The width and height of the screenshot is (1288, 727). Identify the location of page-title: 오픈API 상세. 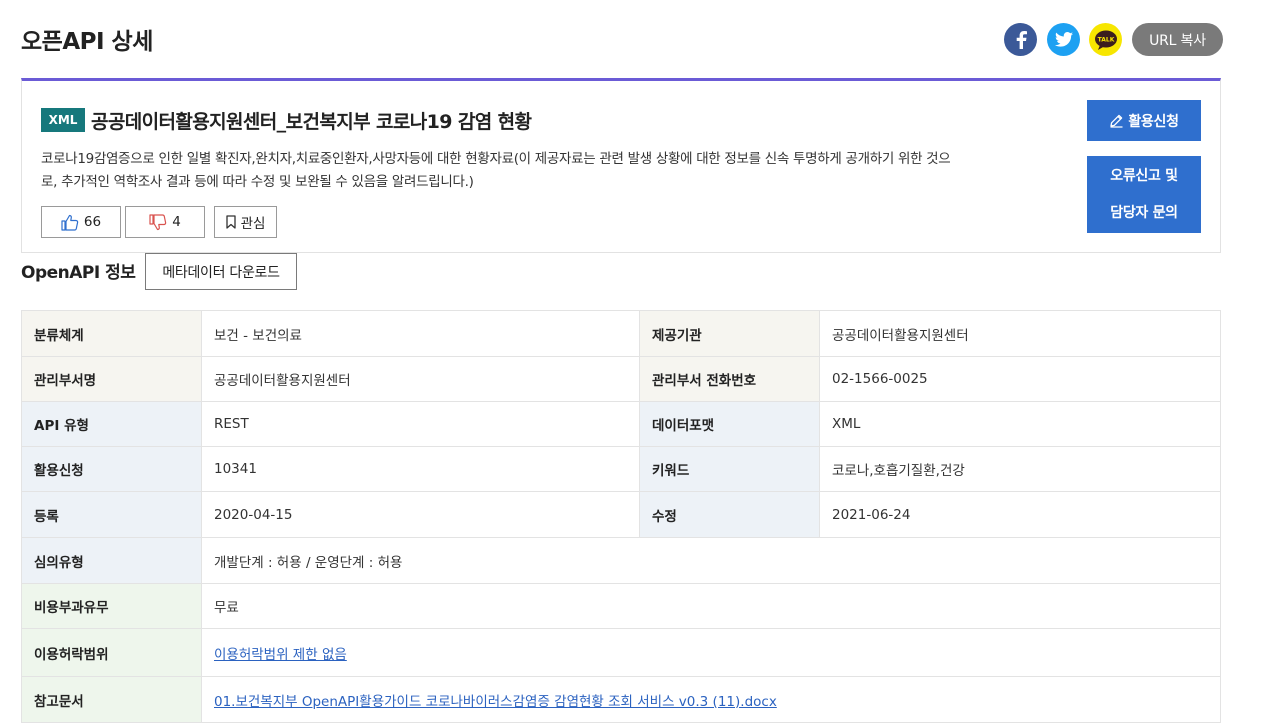
(87, 42).